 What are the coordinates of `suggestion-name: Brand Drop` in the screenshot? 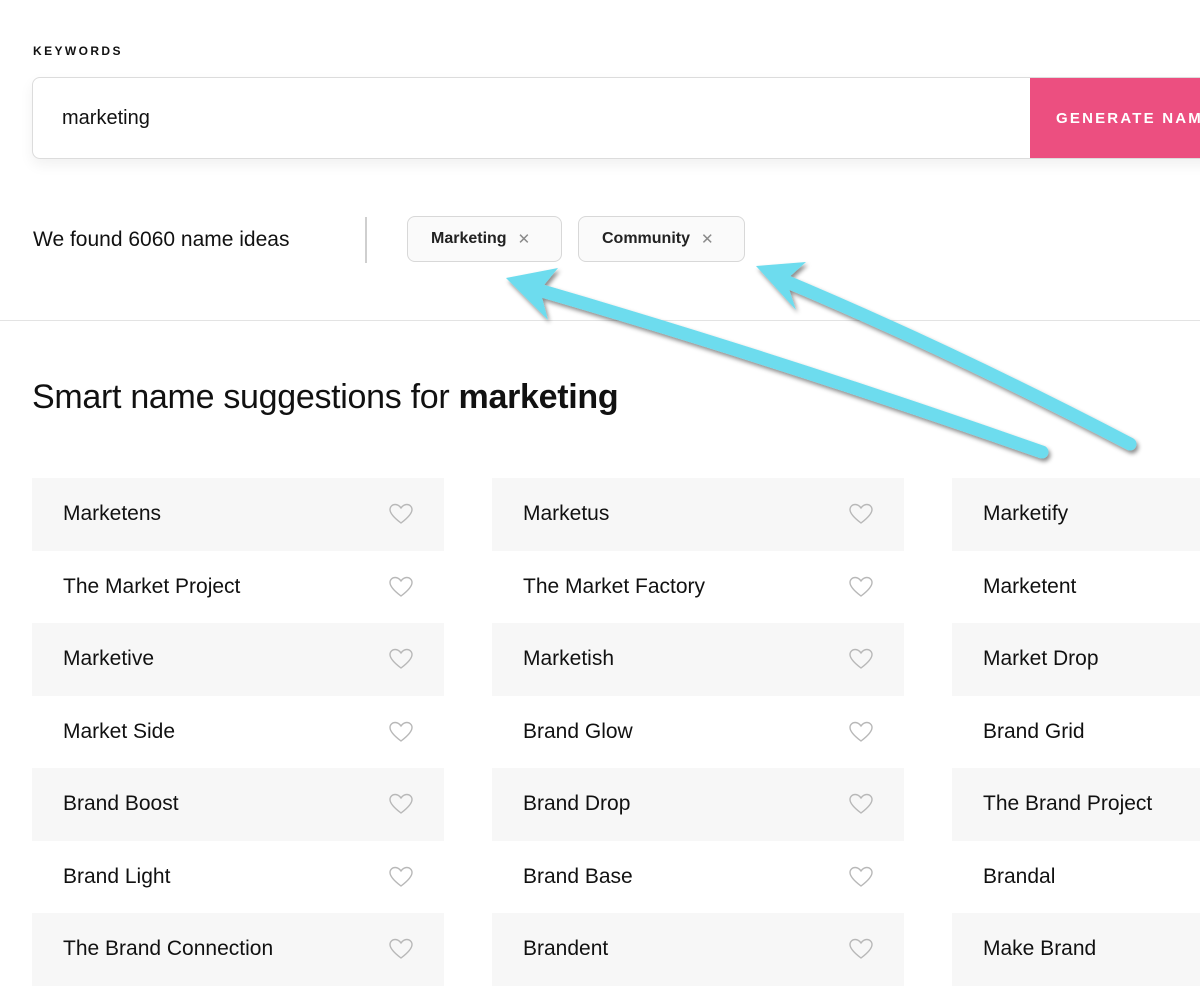 It's located at (577, 804).